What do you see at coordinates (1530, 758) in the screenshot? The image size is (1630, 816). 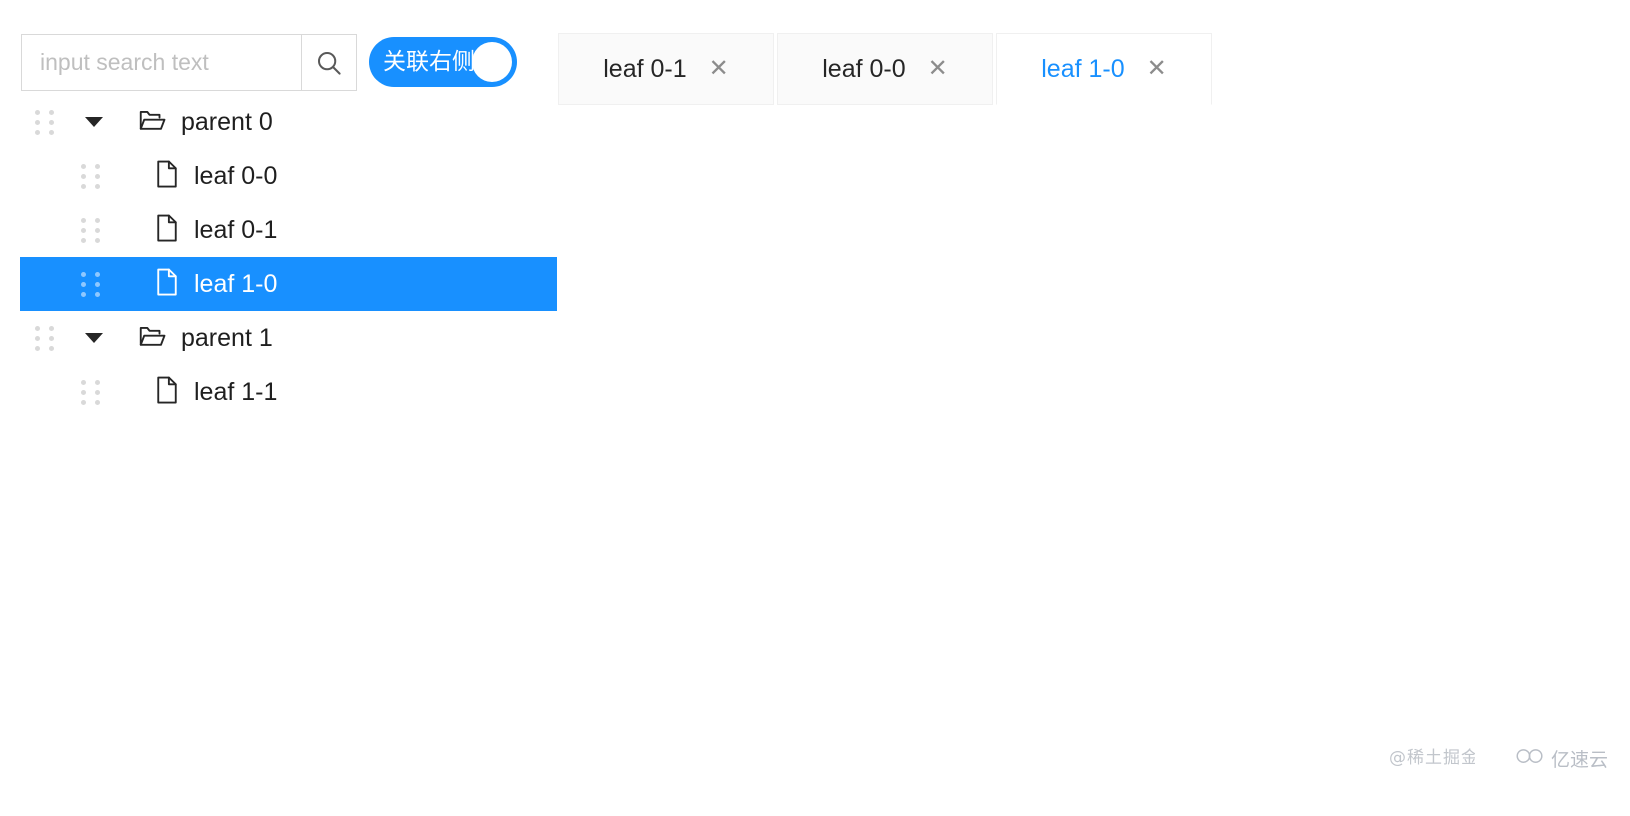 I see `cloud-icon` at bounding box center [1530, 758].